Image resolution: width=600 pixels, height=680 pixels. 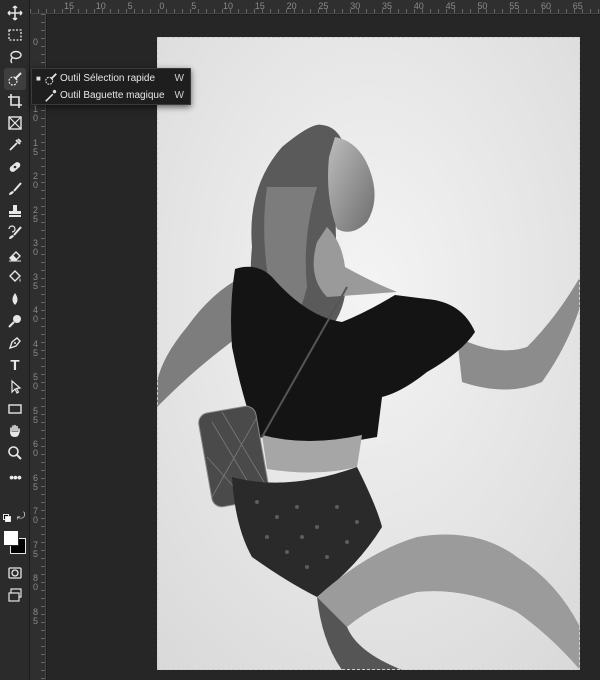 What do you see at coordinates (162, 6) in the screenshot?
I see `ruler-top-label: 0` at bounding box center [162, 6].